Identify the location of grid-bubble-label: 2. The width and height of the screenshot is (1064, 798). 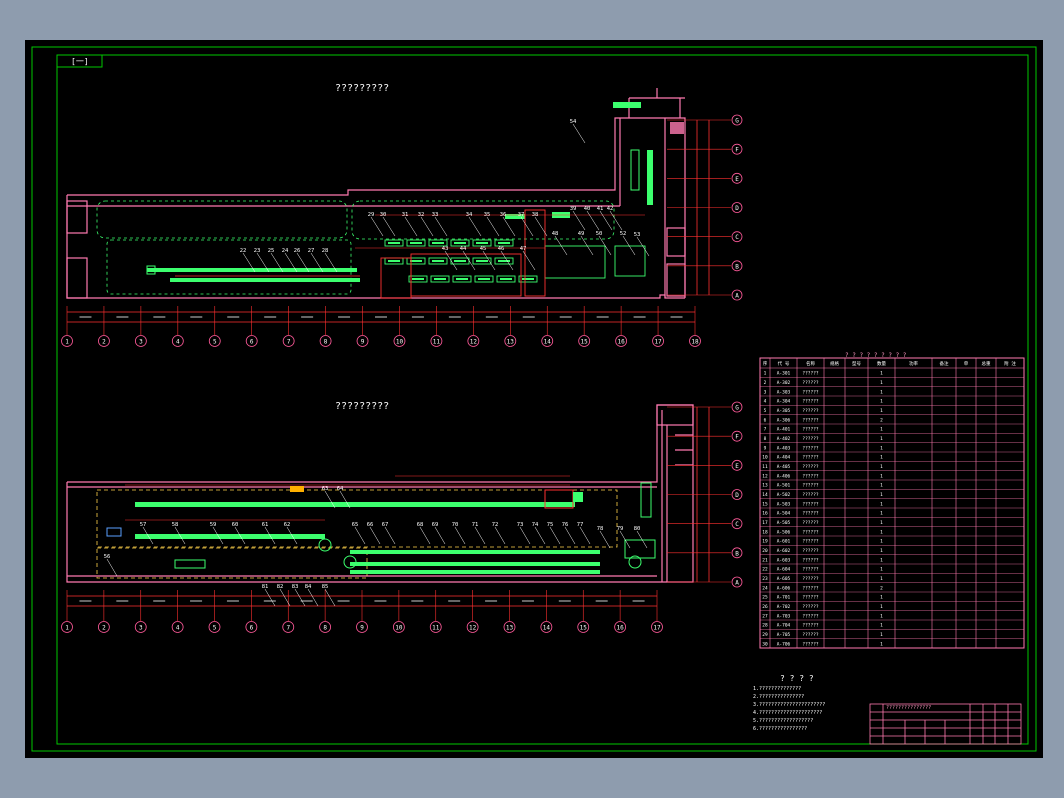
(104, 628).